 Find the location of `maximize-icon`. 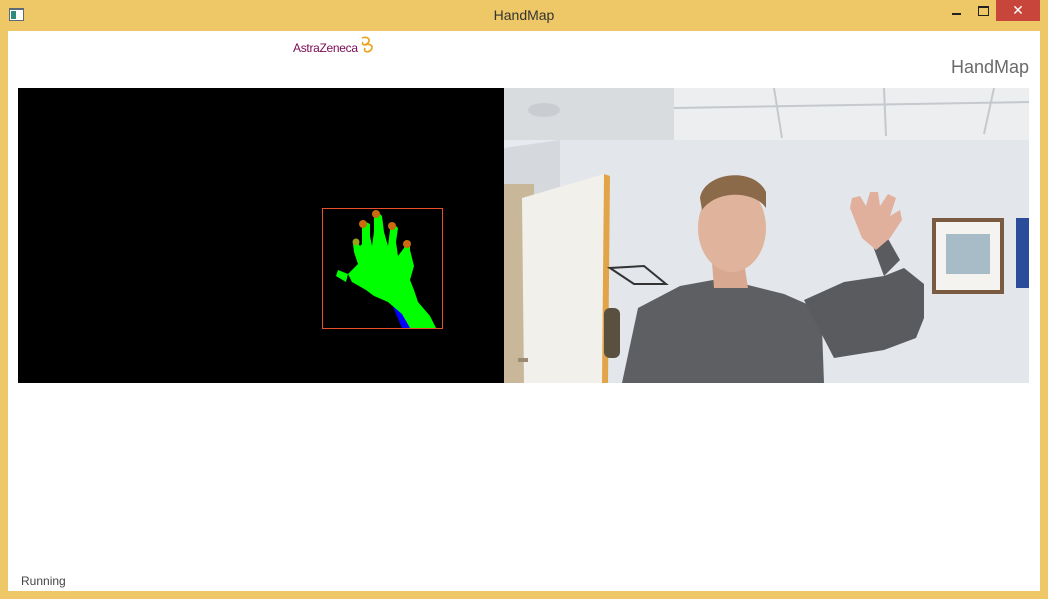

maximize-icon is located at coordinates (983, 10).